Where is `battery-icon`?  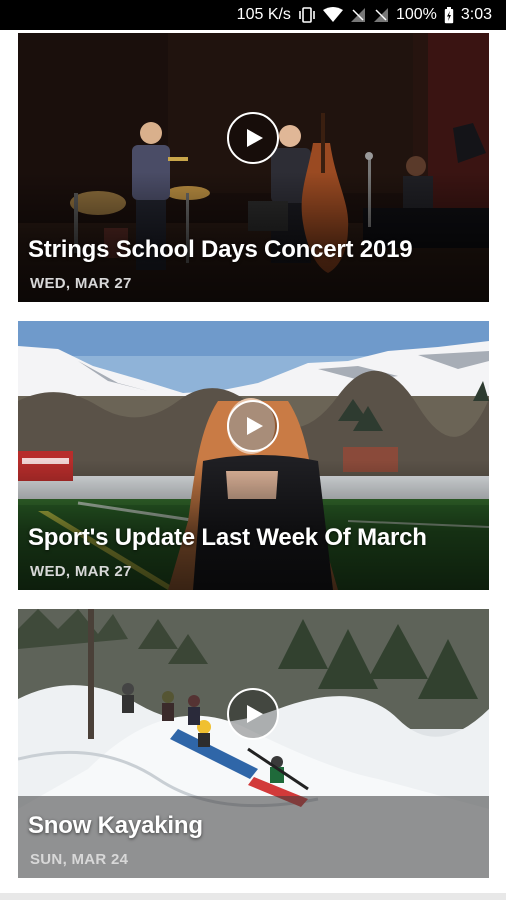
battery-icon is located at coordinates (449, 15).